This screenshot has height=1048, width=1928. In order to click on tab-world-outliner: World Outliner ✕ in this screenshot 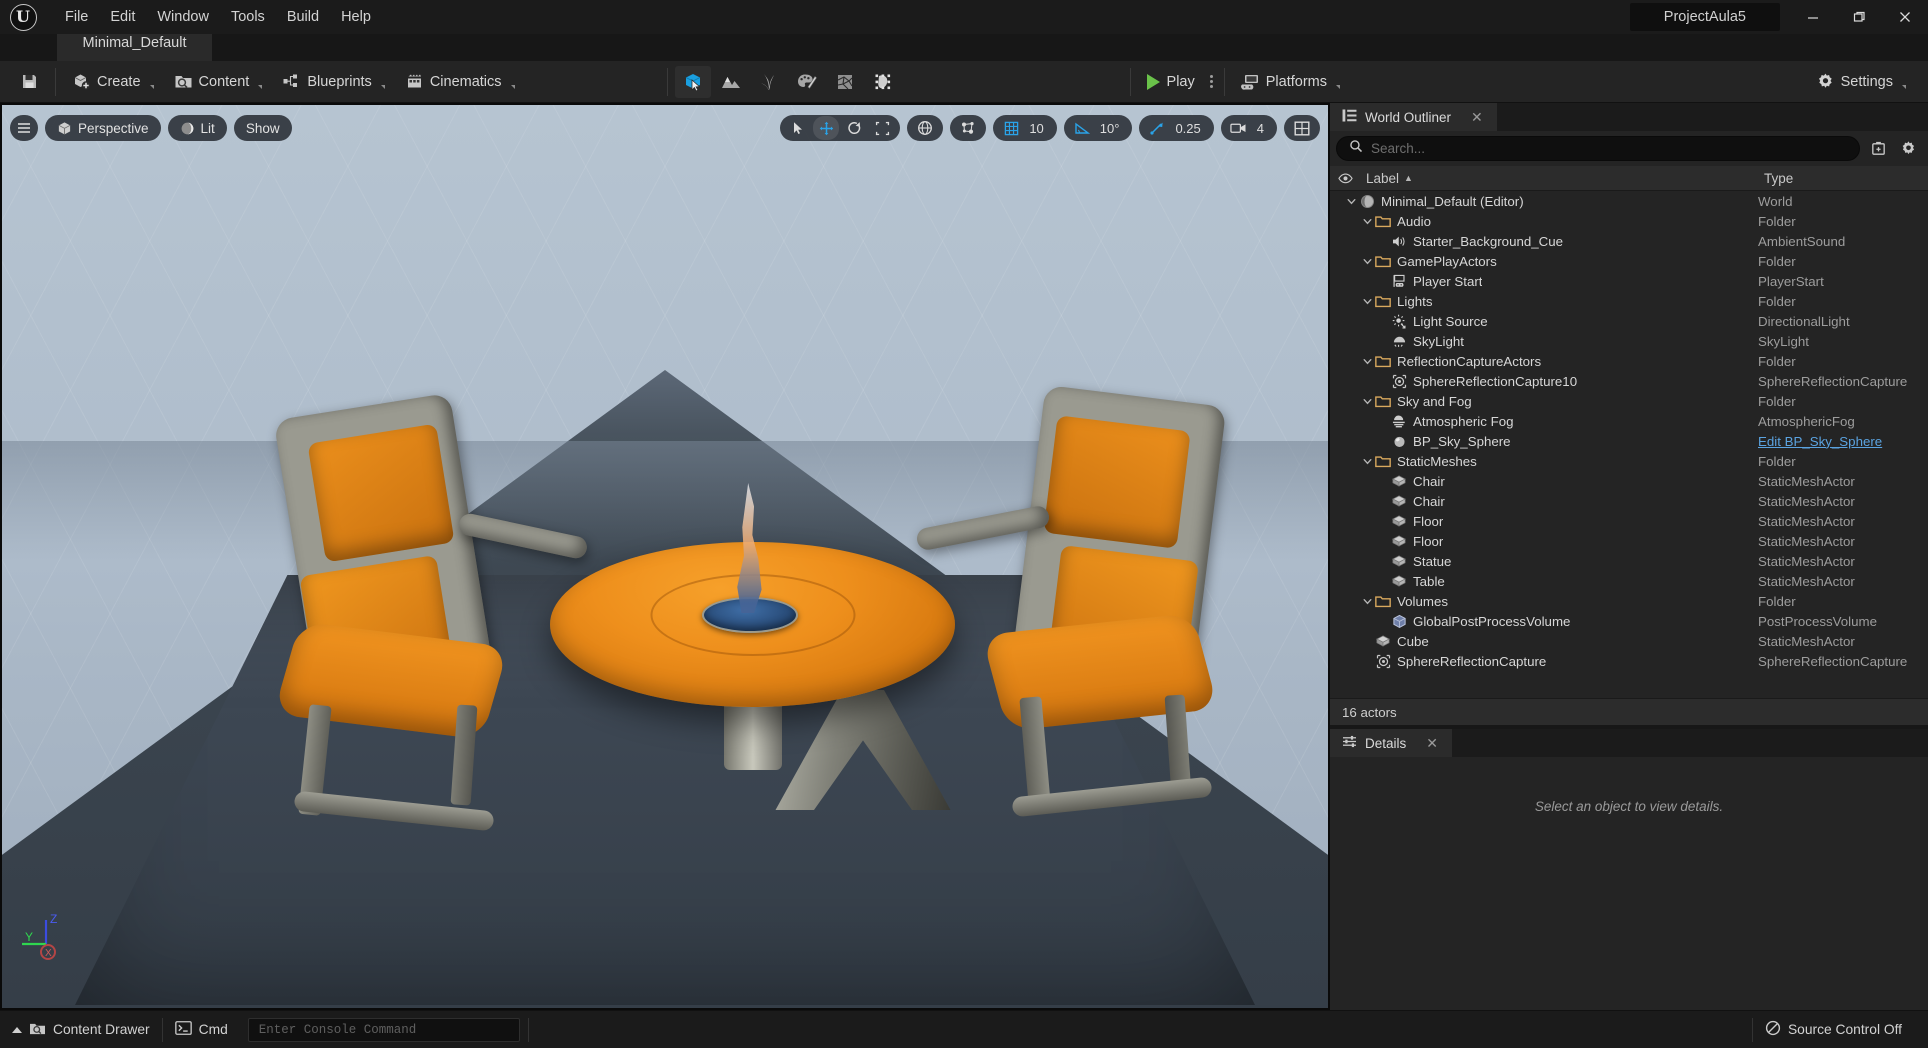, I will do `click(1413, 117)`.